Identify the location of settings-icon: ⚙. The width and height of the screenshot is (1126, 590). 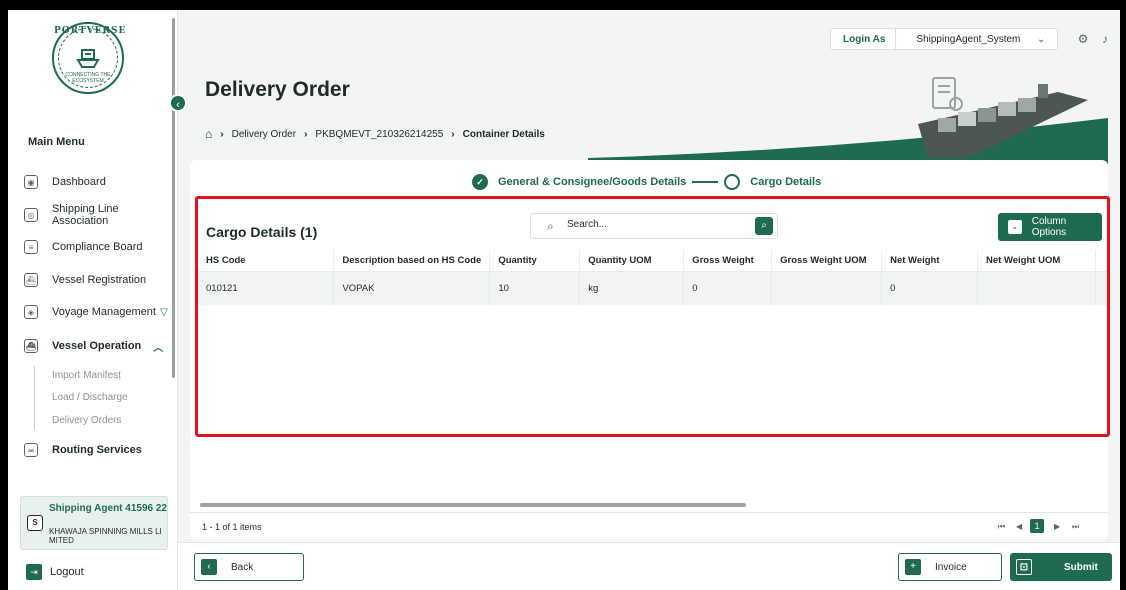
(1083, 39).